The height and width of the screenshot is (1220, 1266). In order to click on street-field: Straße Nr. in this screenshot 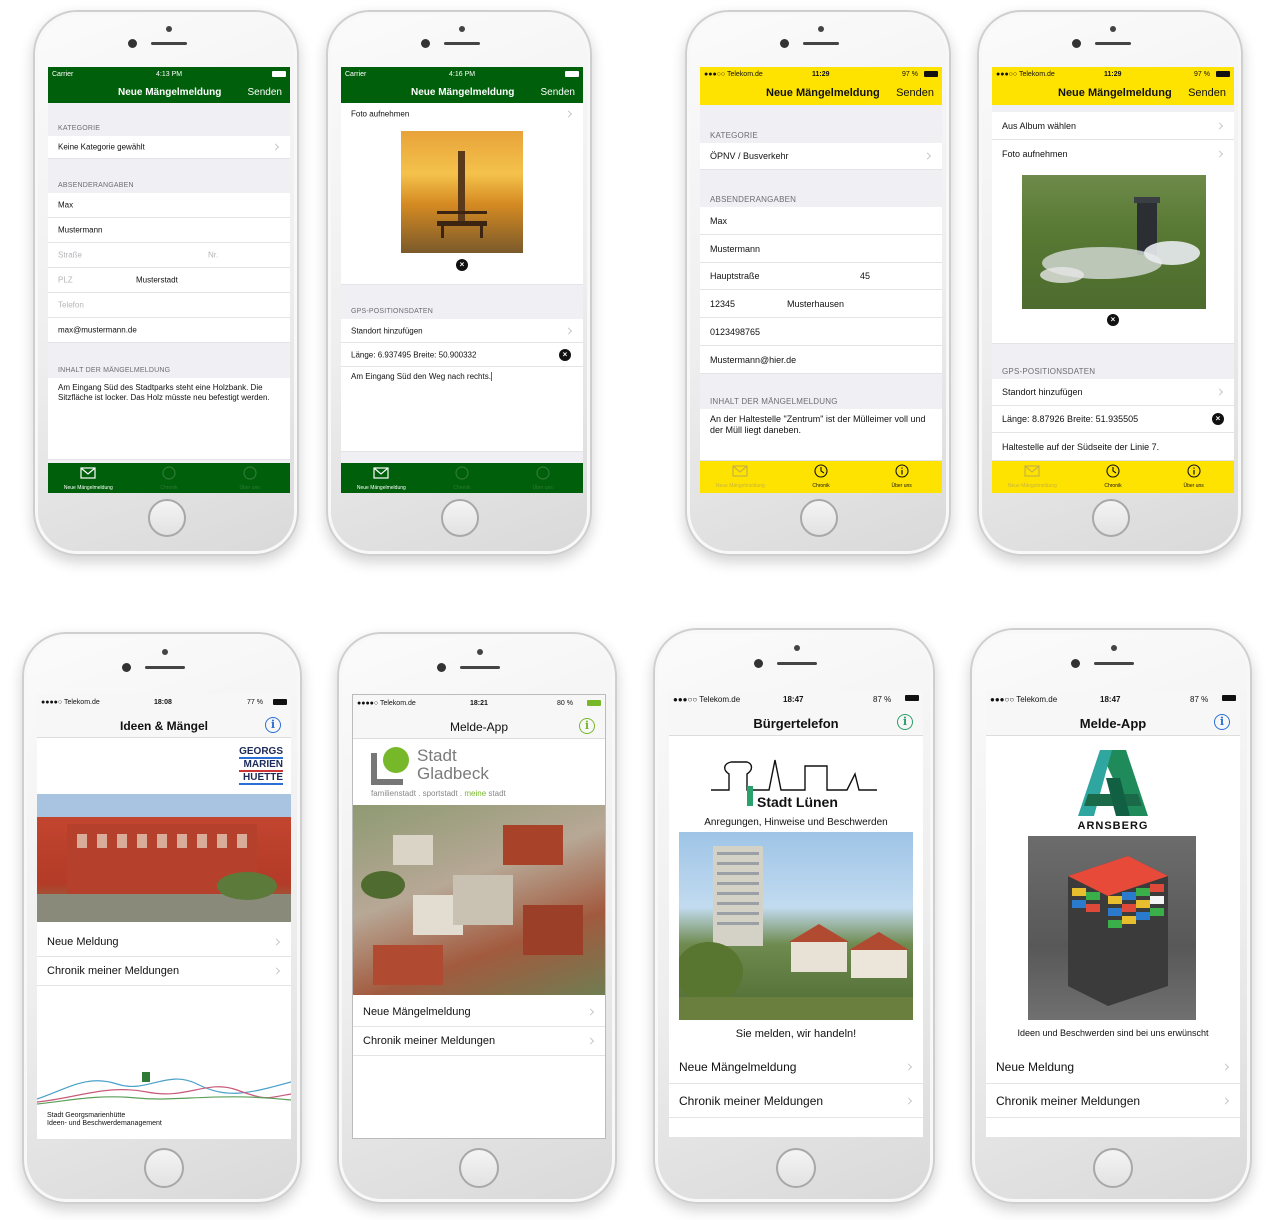, I will do `click(169, 255)`.